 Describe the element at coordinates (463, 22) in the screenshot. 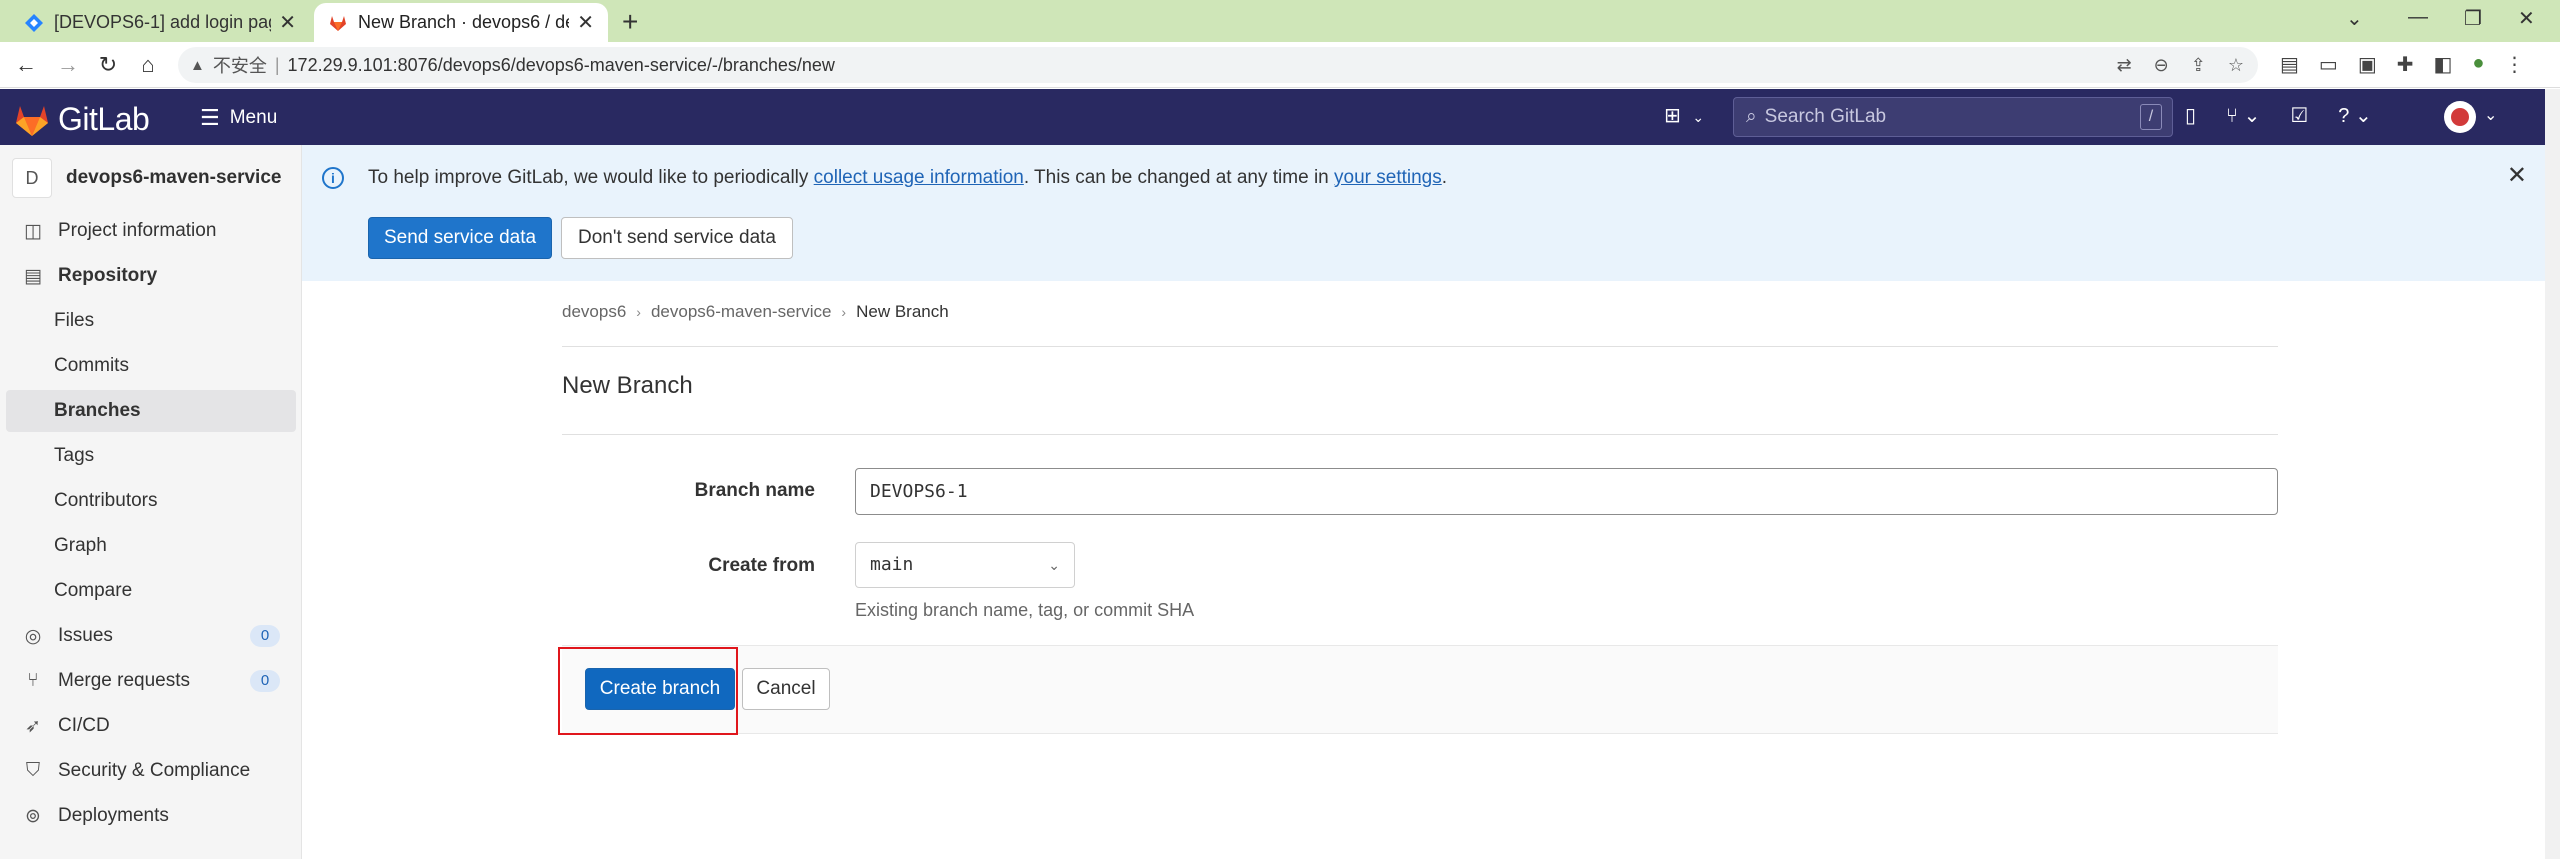

I see `tab-label: New Branch · devops6 / devop` at that location.